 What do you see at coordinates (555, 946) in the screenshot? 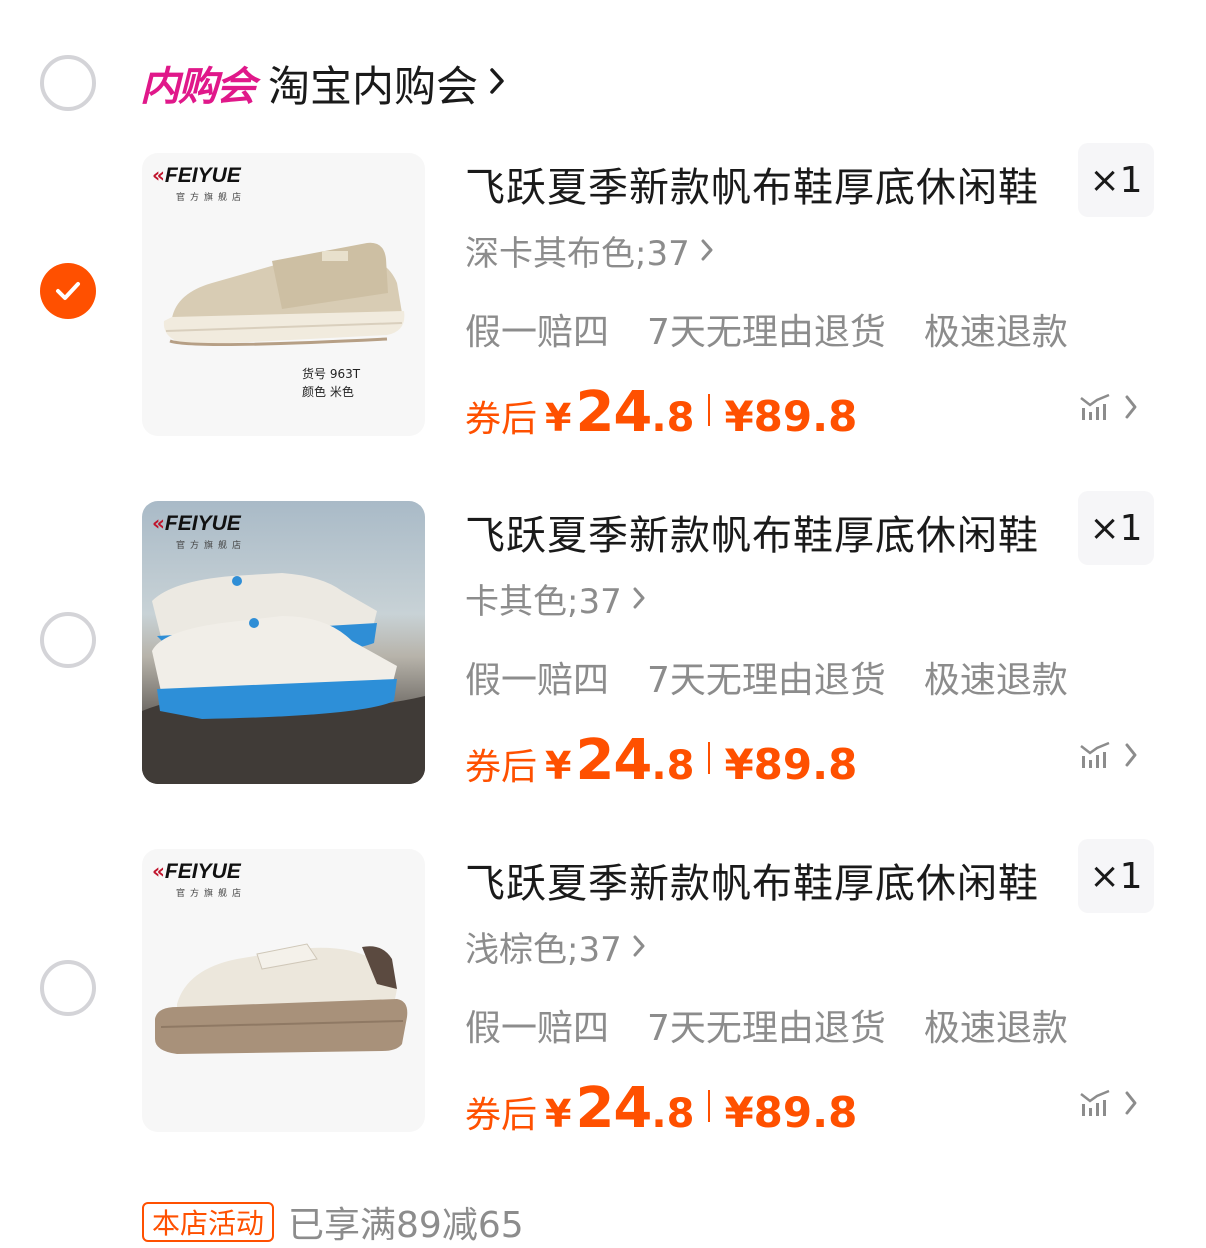
I see `spec-selector: 浅棕色;37` at bounding box center [555, 946].